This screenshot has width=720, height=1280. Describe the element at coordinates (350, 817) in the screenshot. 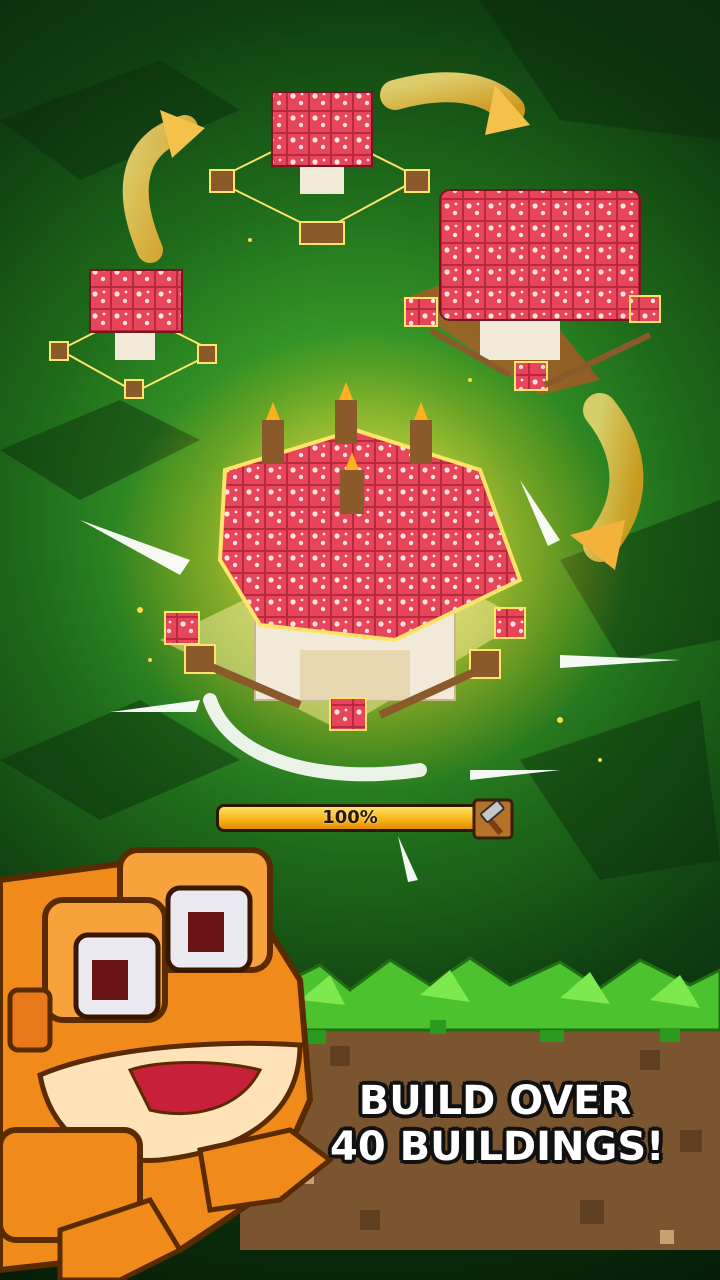

I see `progress-label: 100%` at that location.